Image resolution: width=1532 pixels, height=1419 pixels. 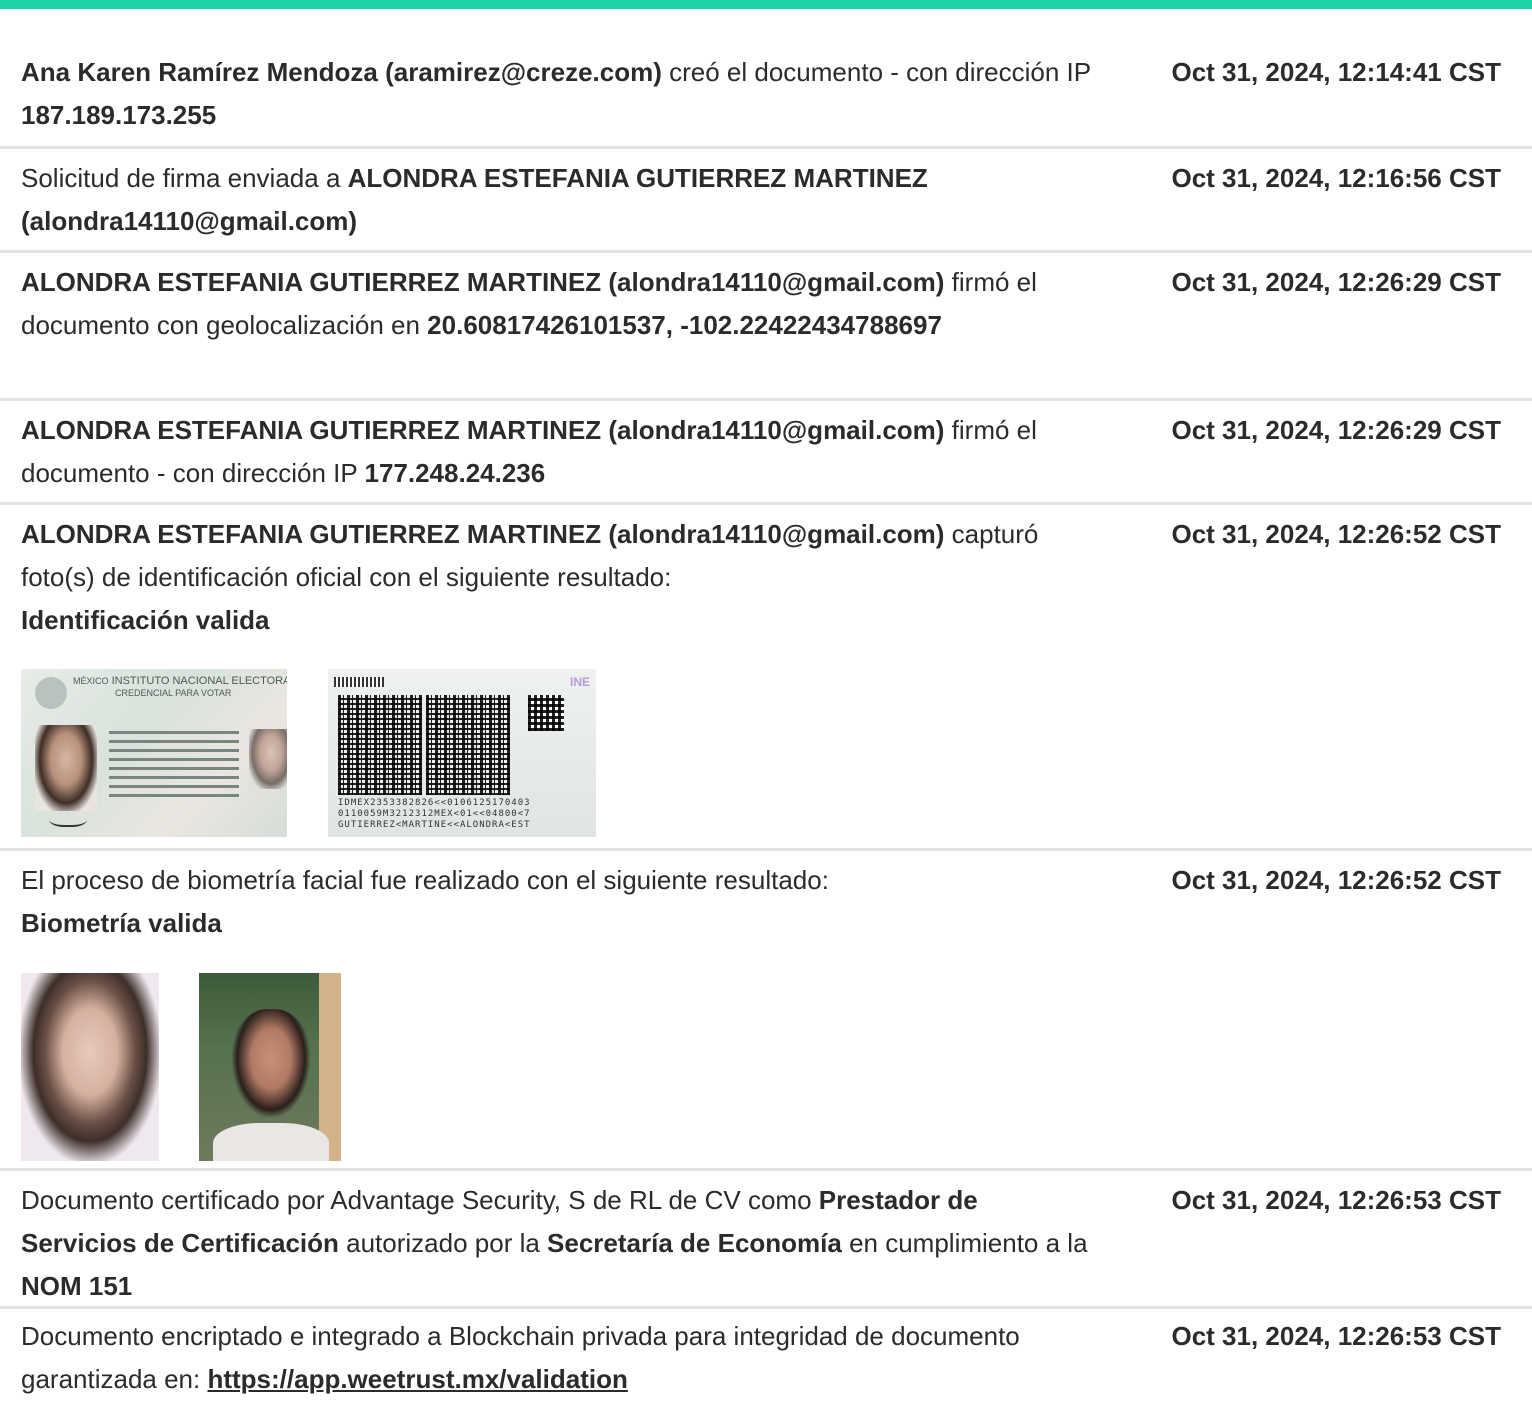 What do you see at coordinates (417, 1379) in the screenshot?
I see `validation-link: https://app.weetrust.mx/validation` at bounding box center [417, 1379].